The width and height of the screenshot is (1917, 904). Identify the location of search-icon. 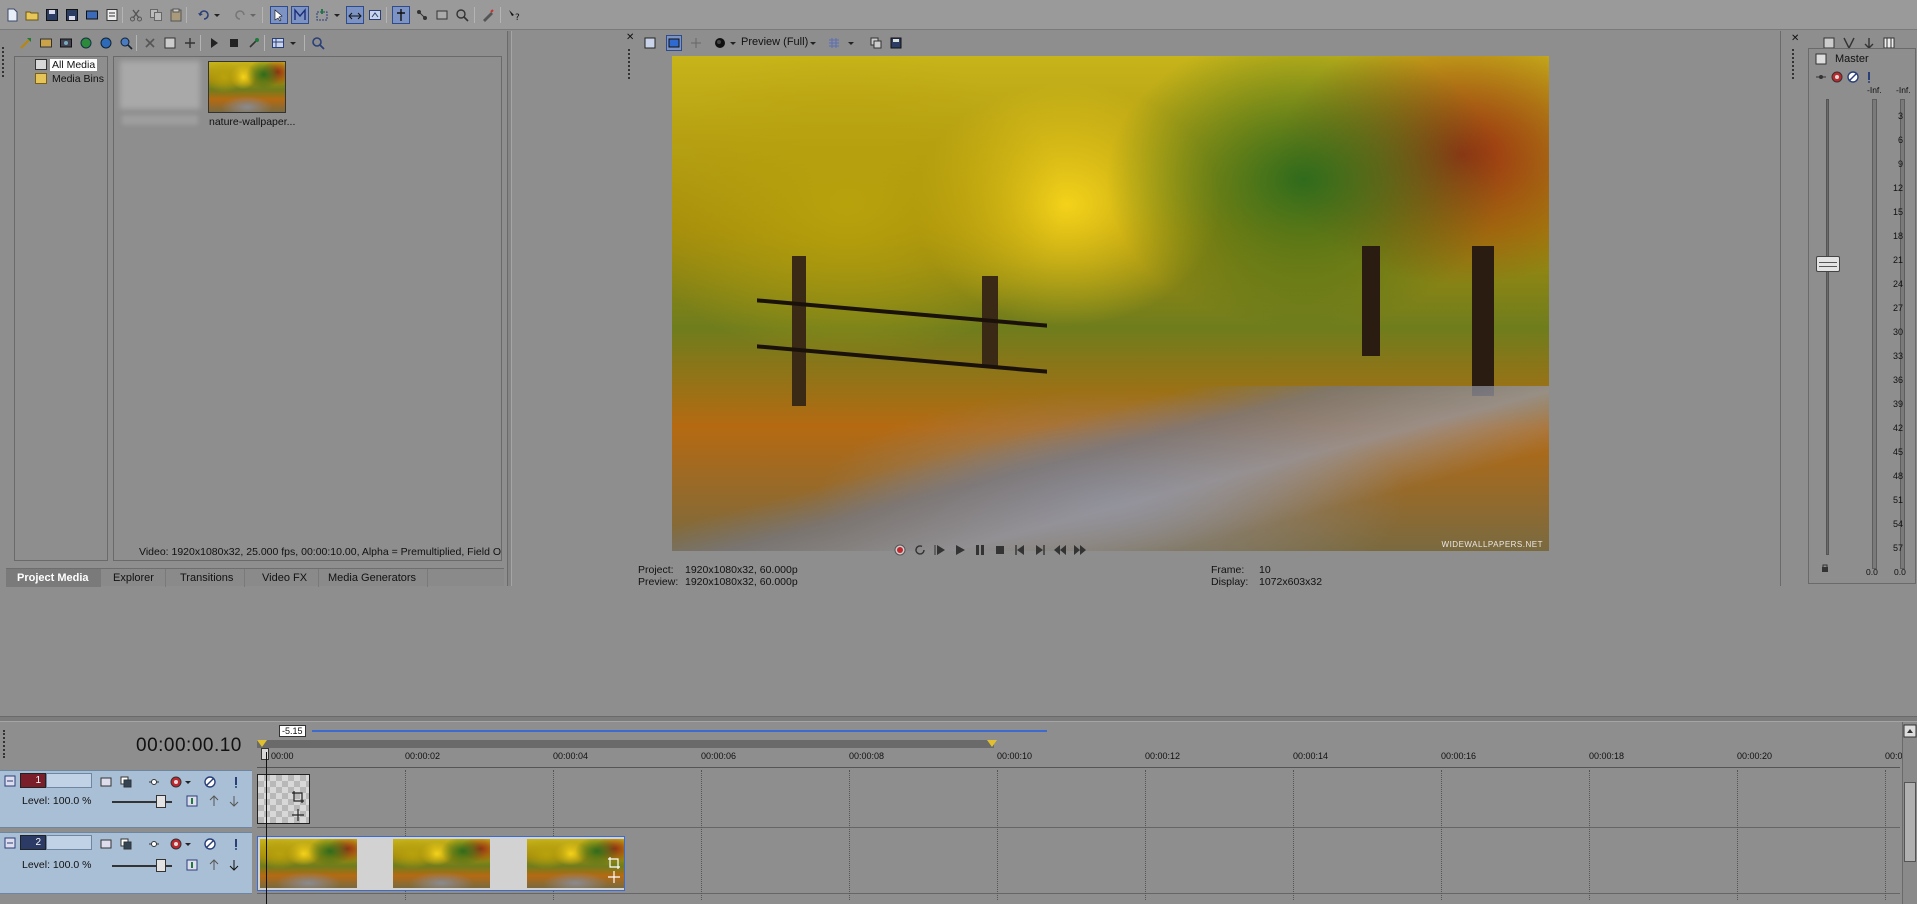
(318, 43).